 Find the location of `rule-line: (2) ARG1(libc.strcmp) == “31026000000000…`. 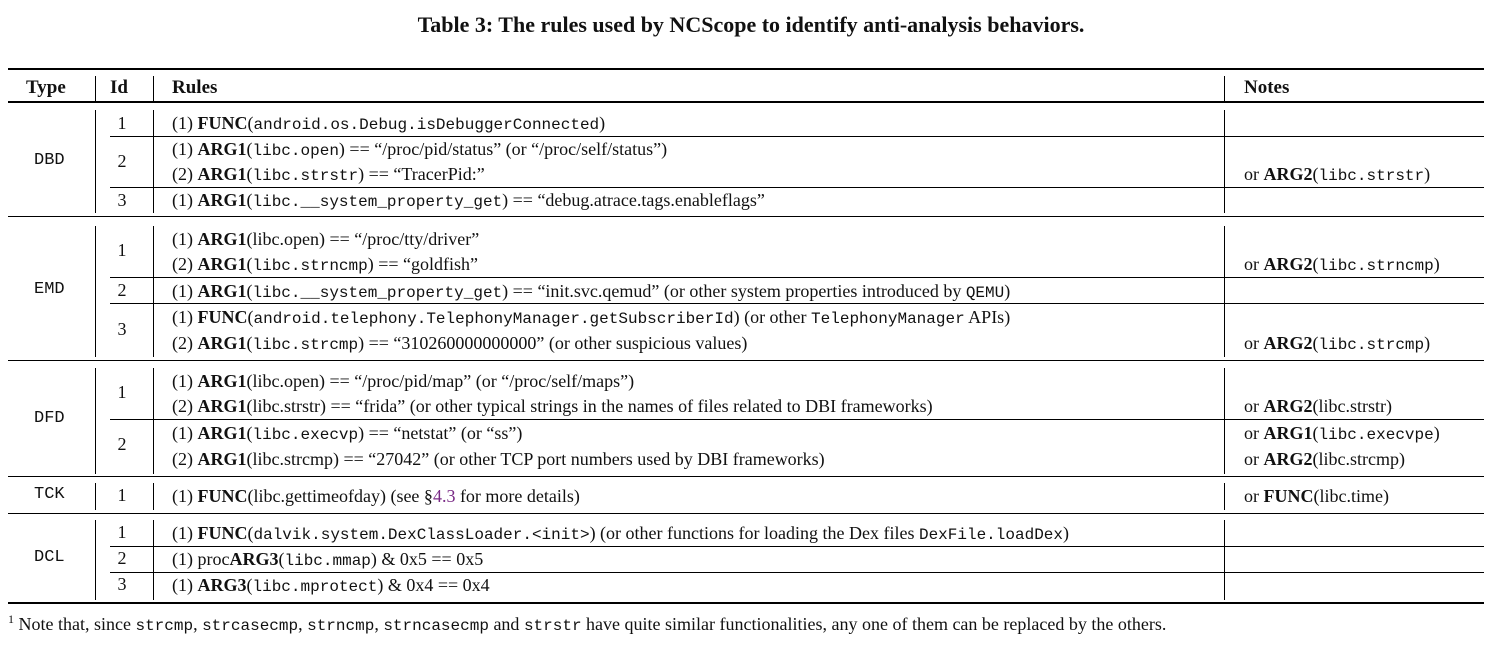

rule-line: (2) ARG1(libc.strcmp) == “31026000000000… is located at coordinates (460, 343).